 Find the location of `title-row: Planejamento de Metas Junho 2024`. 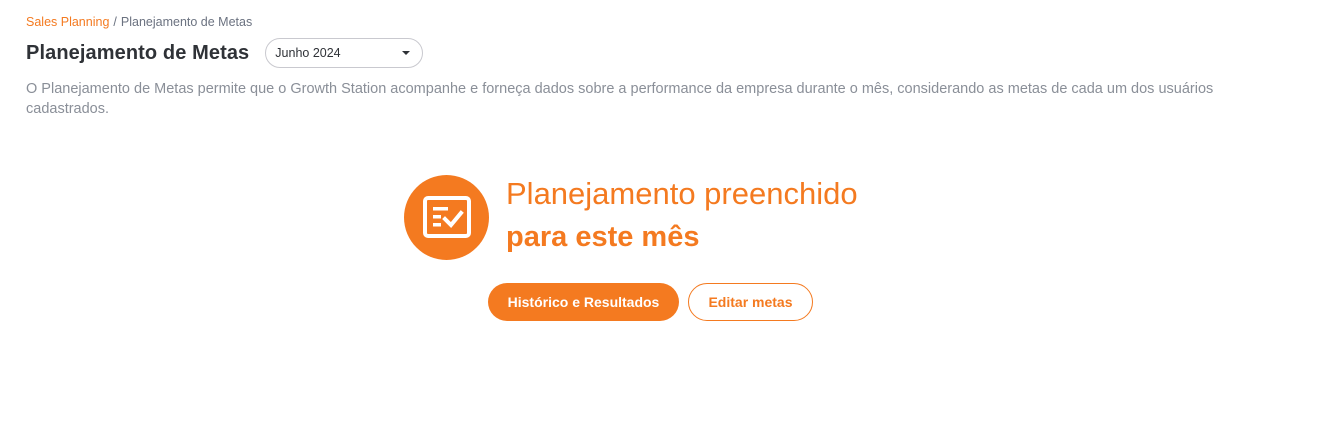

title-row: Planejamento de Metas Junho 2024 is located at coordinates (225, 53).